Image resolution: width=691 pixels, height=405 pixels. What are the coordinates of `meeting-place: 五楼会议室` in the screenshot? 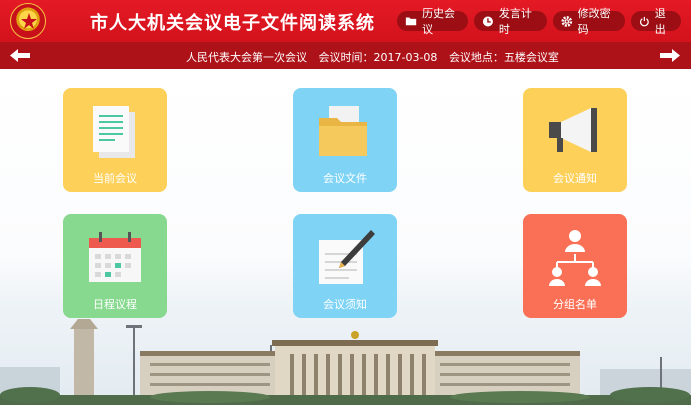 It's located at (531, 57).